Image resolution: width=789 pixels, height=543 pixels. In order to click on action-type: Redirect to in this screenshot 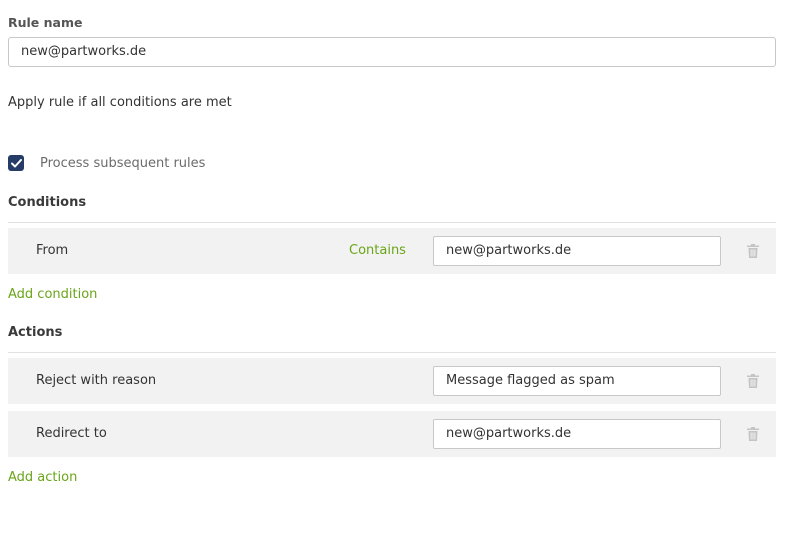, I will do `click(71, 433)`.